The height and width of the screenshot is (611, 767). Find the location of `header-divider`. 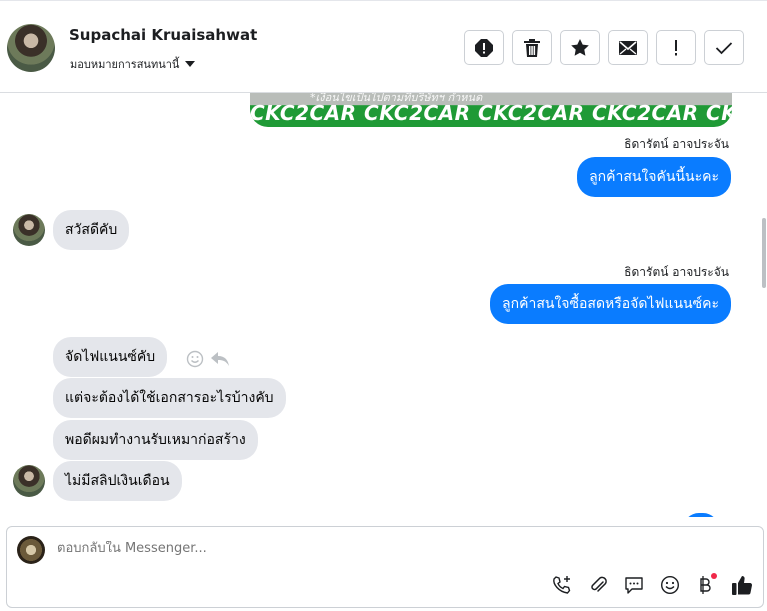

header-divider is located at coordinates (383, 2).